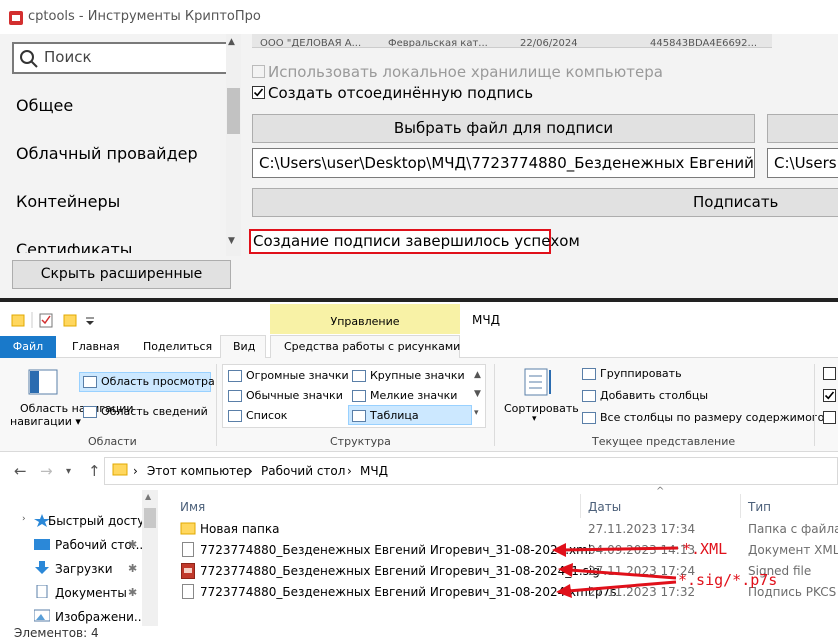 This screenshot has width=838, height=644. What do you see at coordinates (56, 633) in the screenshot?
I see `status-bar: Элементов: 4` at bounding box center [56, 633].